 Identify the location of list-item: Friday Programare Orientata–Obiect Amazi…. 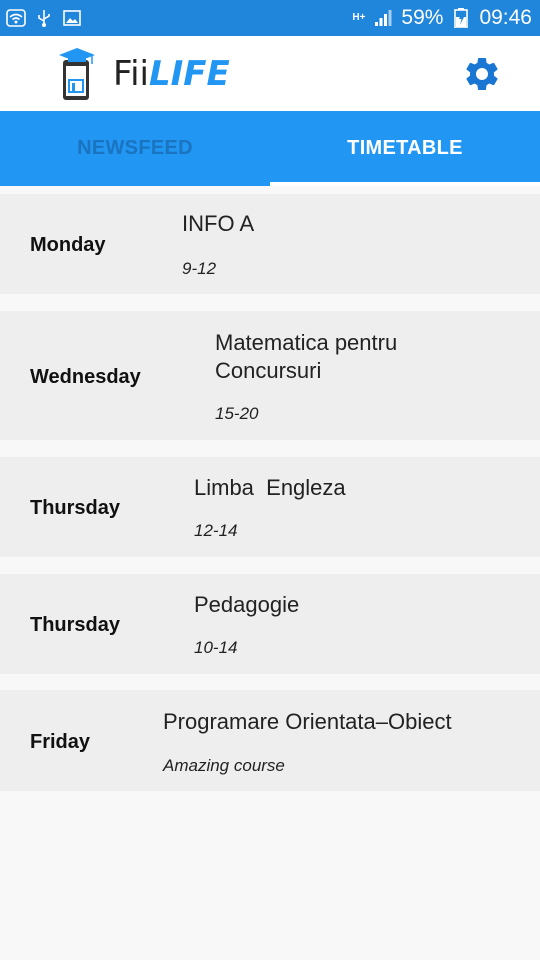
(270, 740).